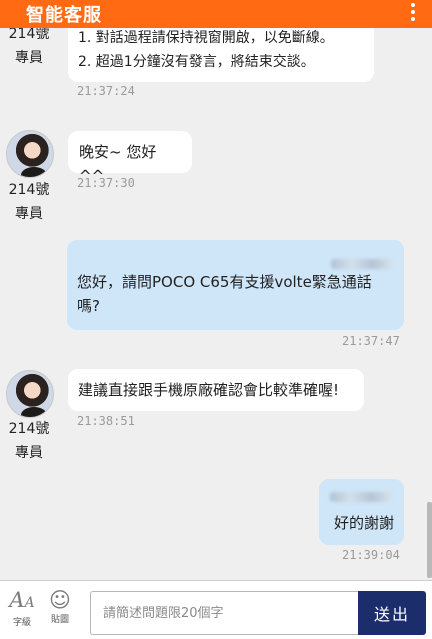  I want to click on message-input, so click(224, 613).